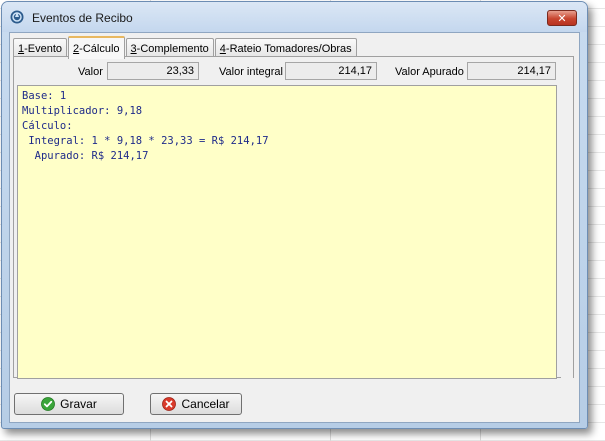 This screenshot has height=441, width=605. Describe the element at coordinates (78, 404) in the screenshot. I see `save-button-label: Gravar` at that location.